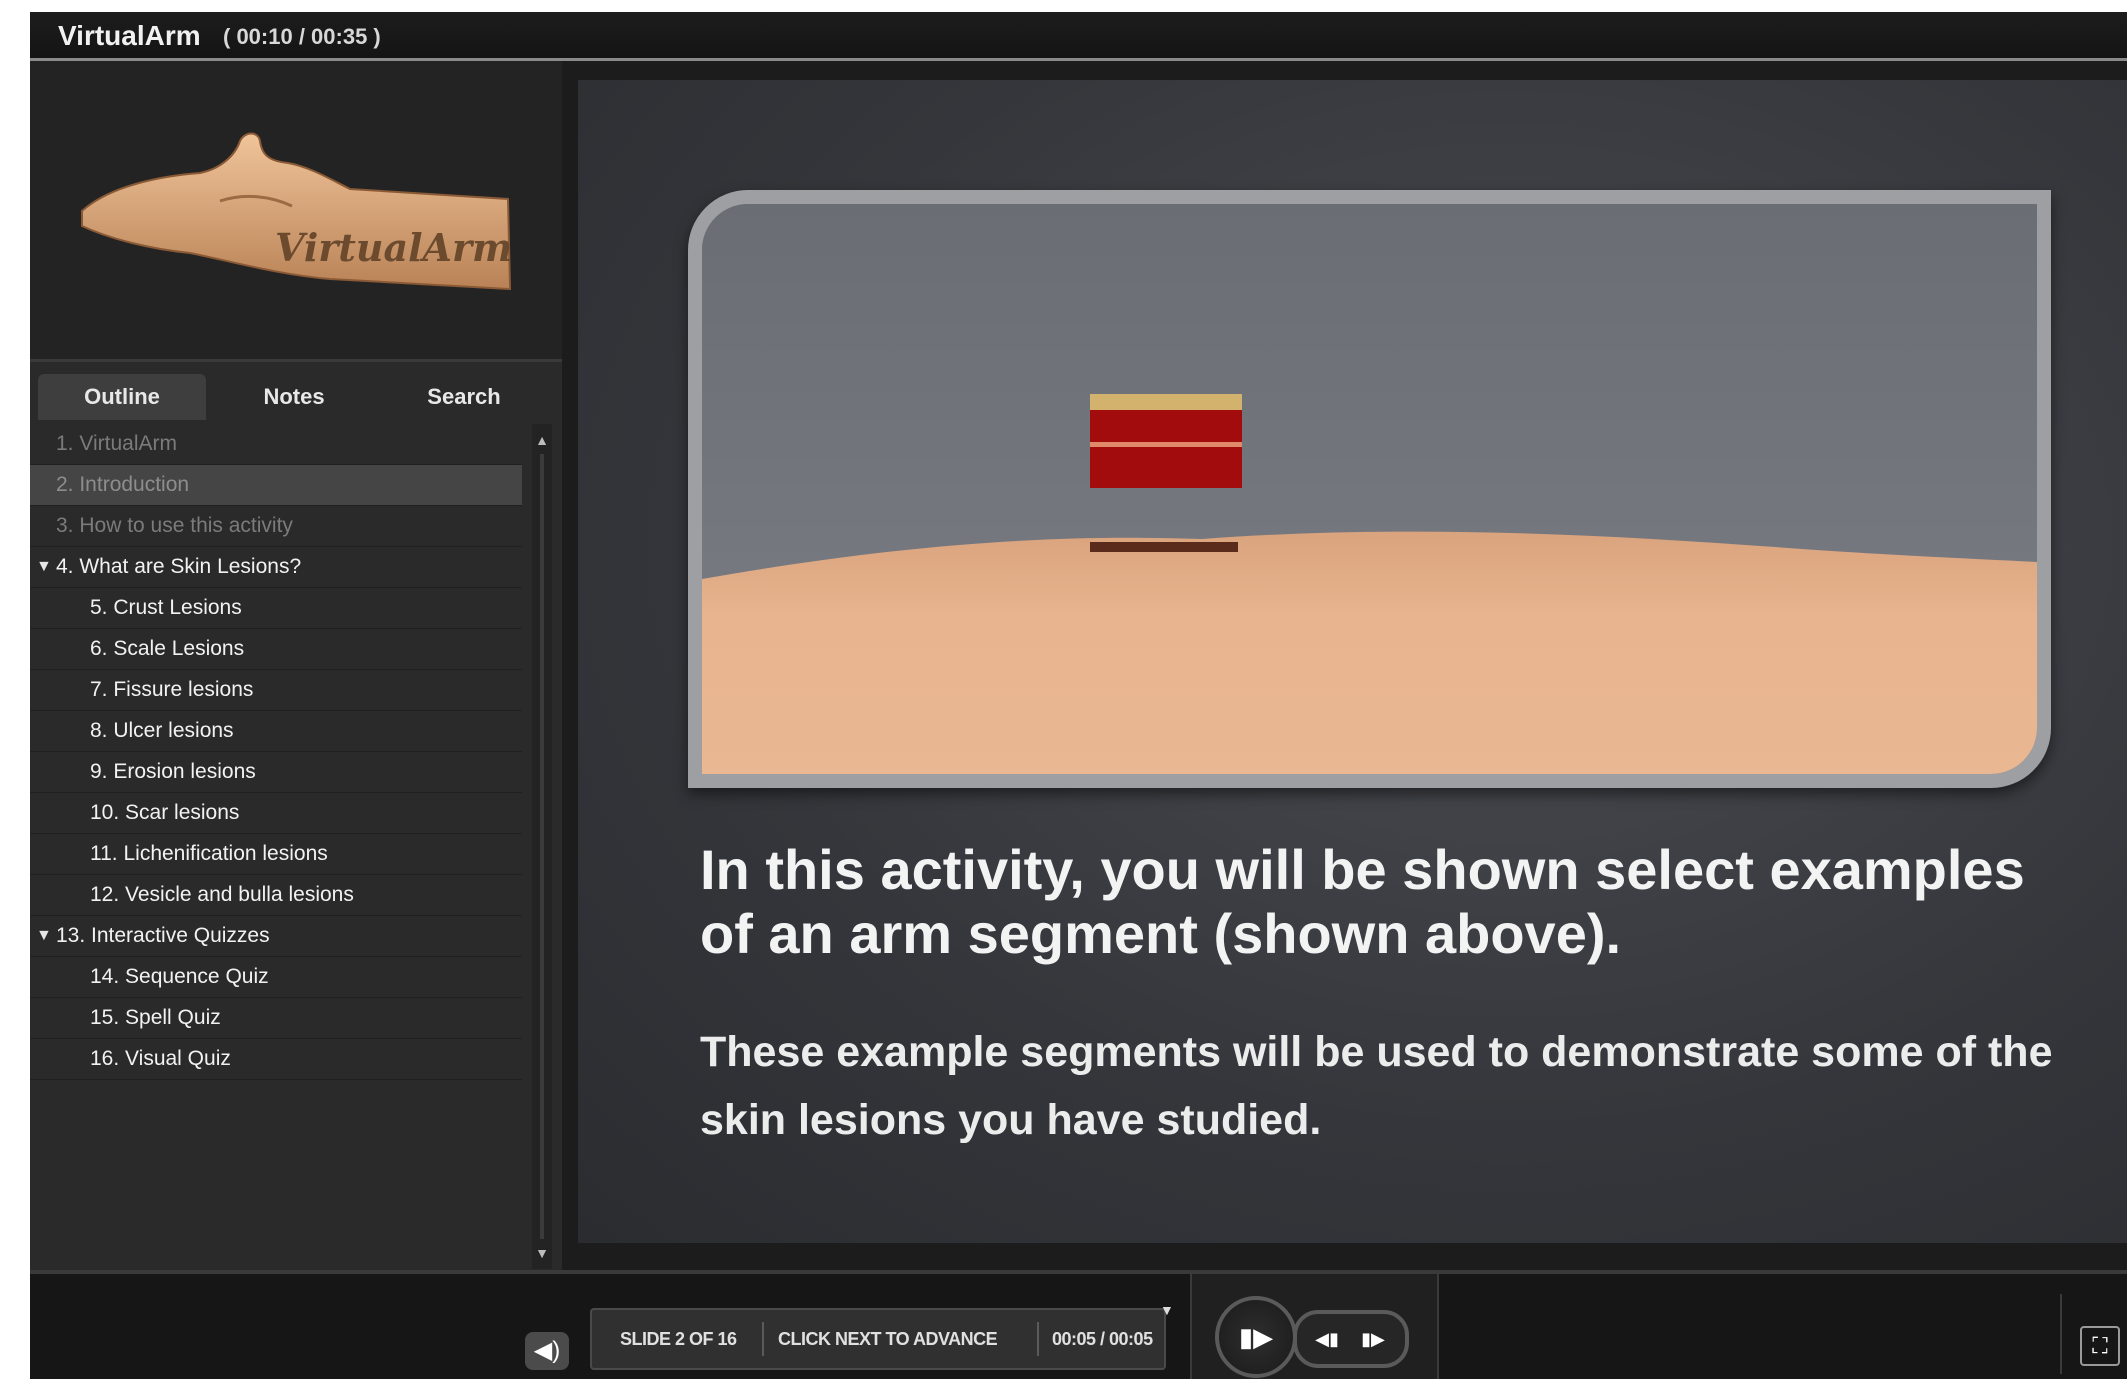 The height and width of the screenshot is (1379, 2127). Describe the element at coordinates (276, 485) in the screenshot. I see `outline-item: 2. Introduction` at that location.